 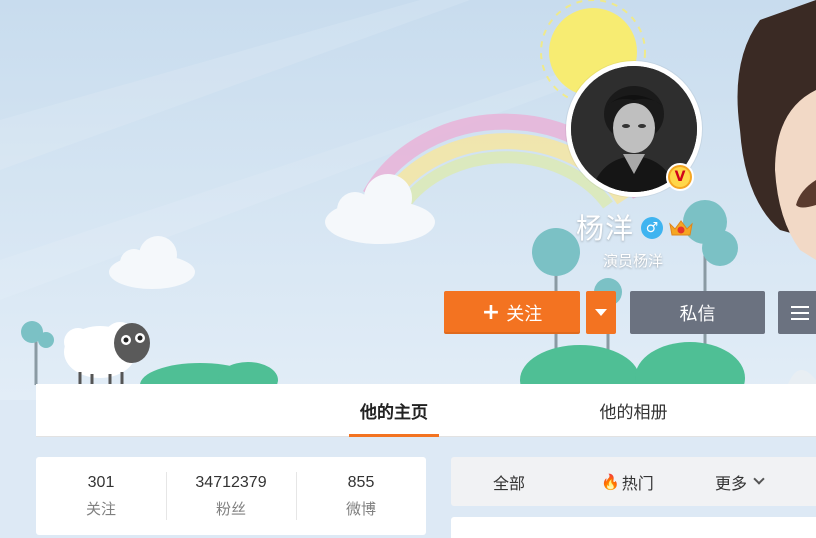 I want to click on stats-card: 301 关注 34712379 粉丝 855 微博, so click(x=231, y=496).